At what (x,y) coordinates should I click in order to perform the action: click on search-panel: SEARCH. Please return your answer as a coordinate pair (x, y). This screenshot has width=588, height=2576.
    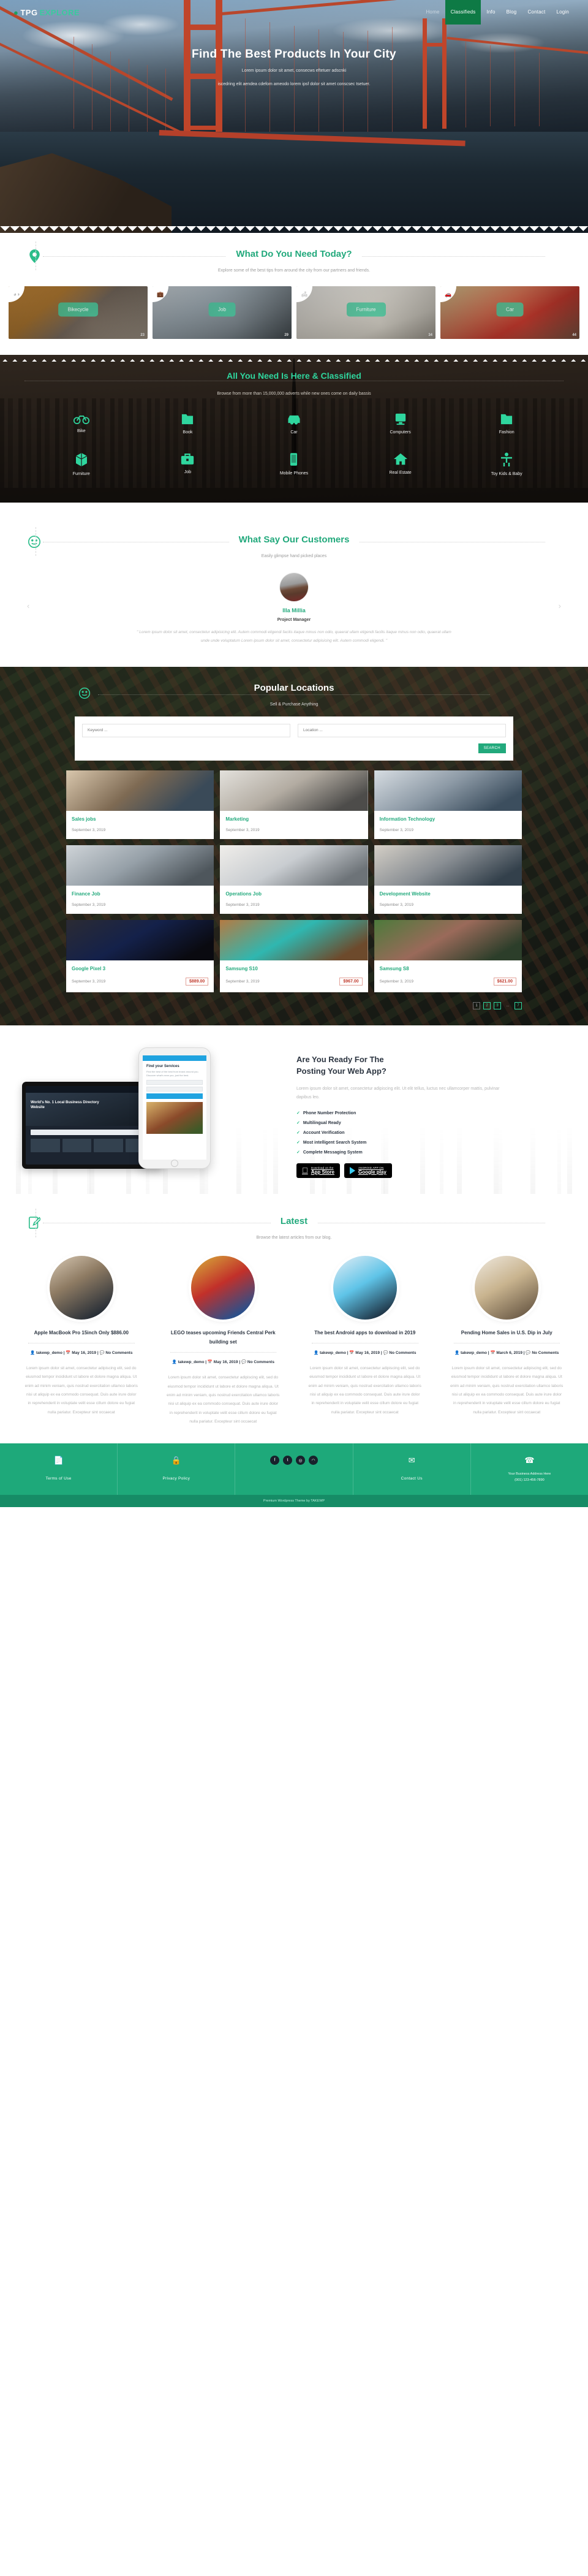
    Looking at the image, I should click on (294, 738).